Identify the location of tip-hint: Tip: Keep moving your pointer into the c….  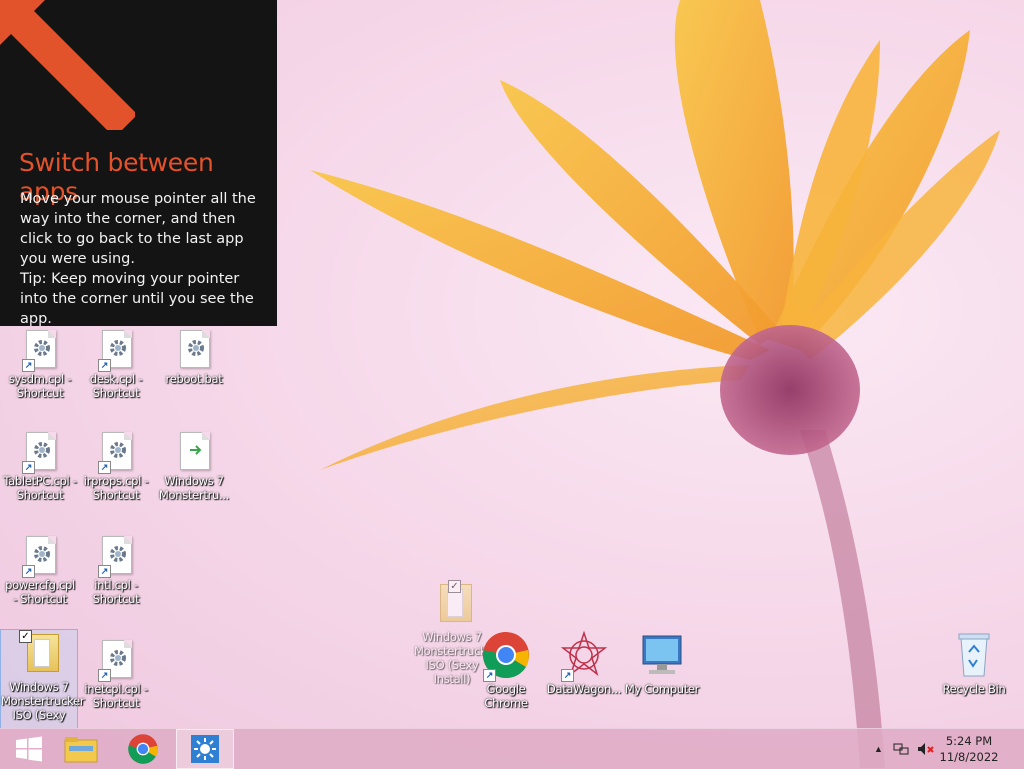
(137, 299).